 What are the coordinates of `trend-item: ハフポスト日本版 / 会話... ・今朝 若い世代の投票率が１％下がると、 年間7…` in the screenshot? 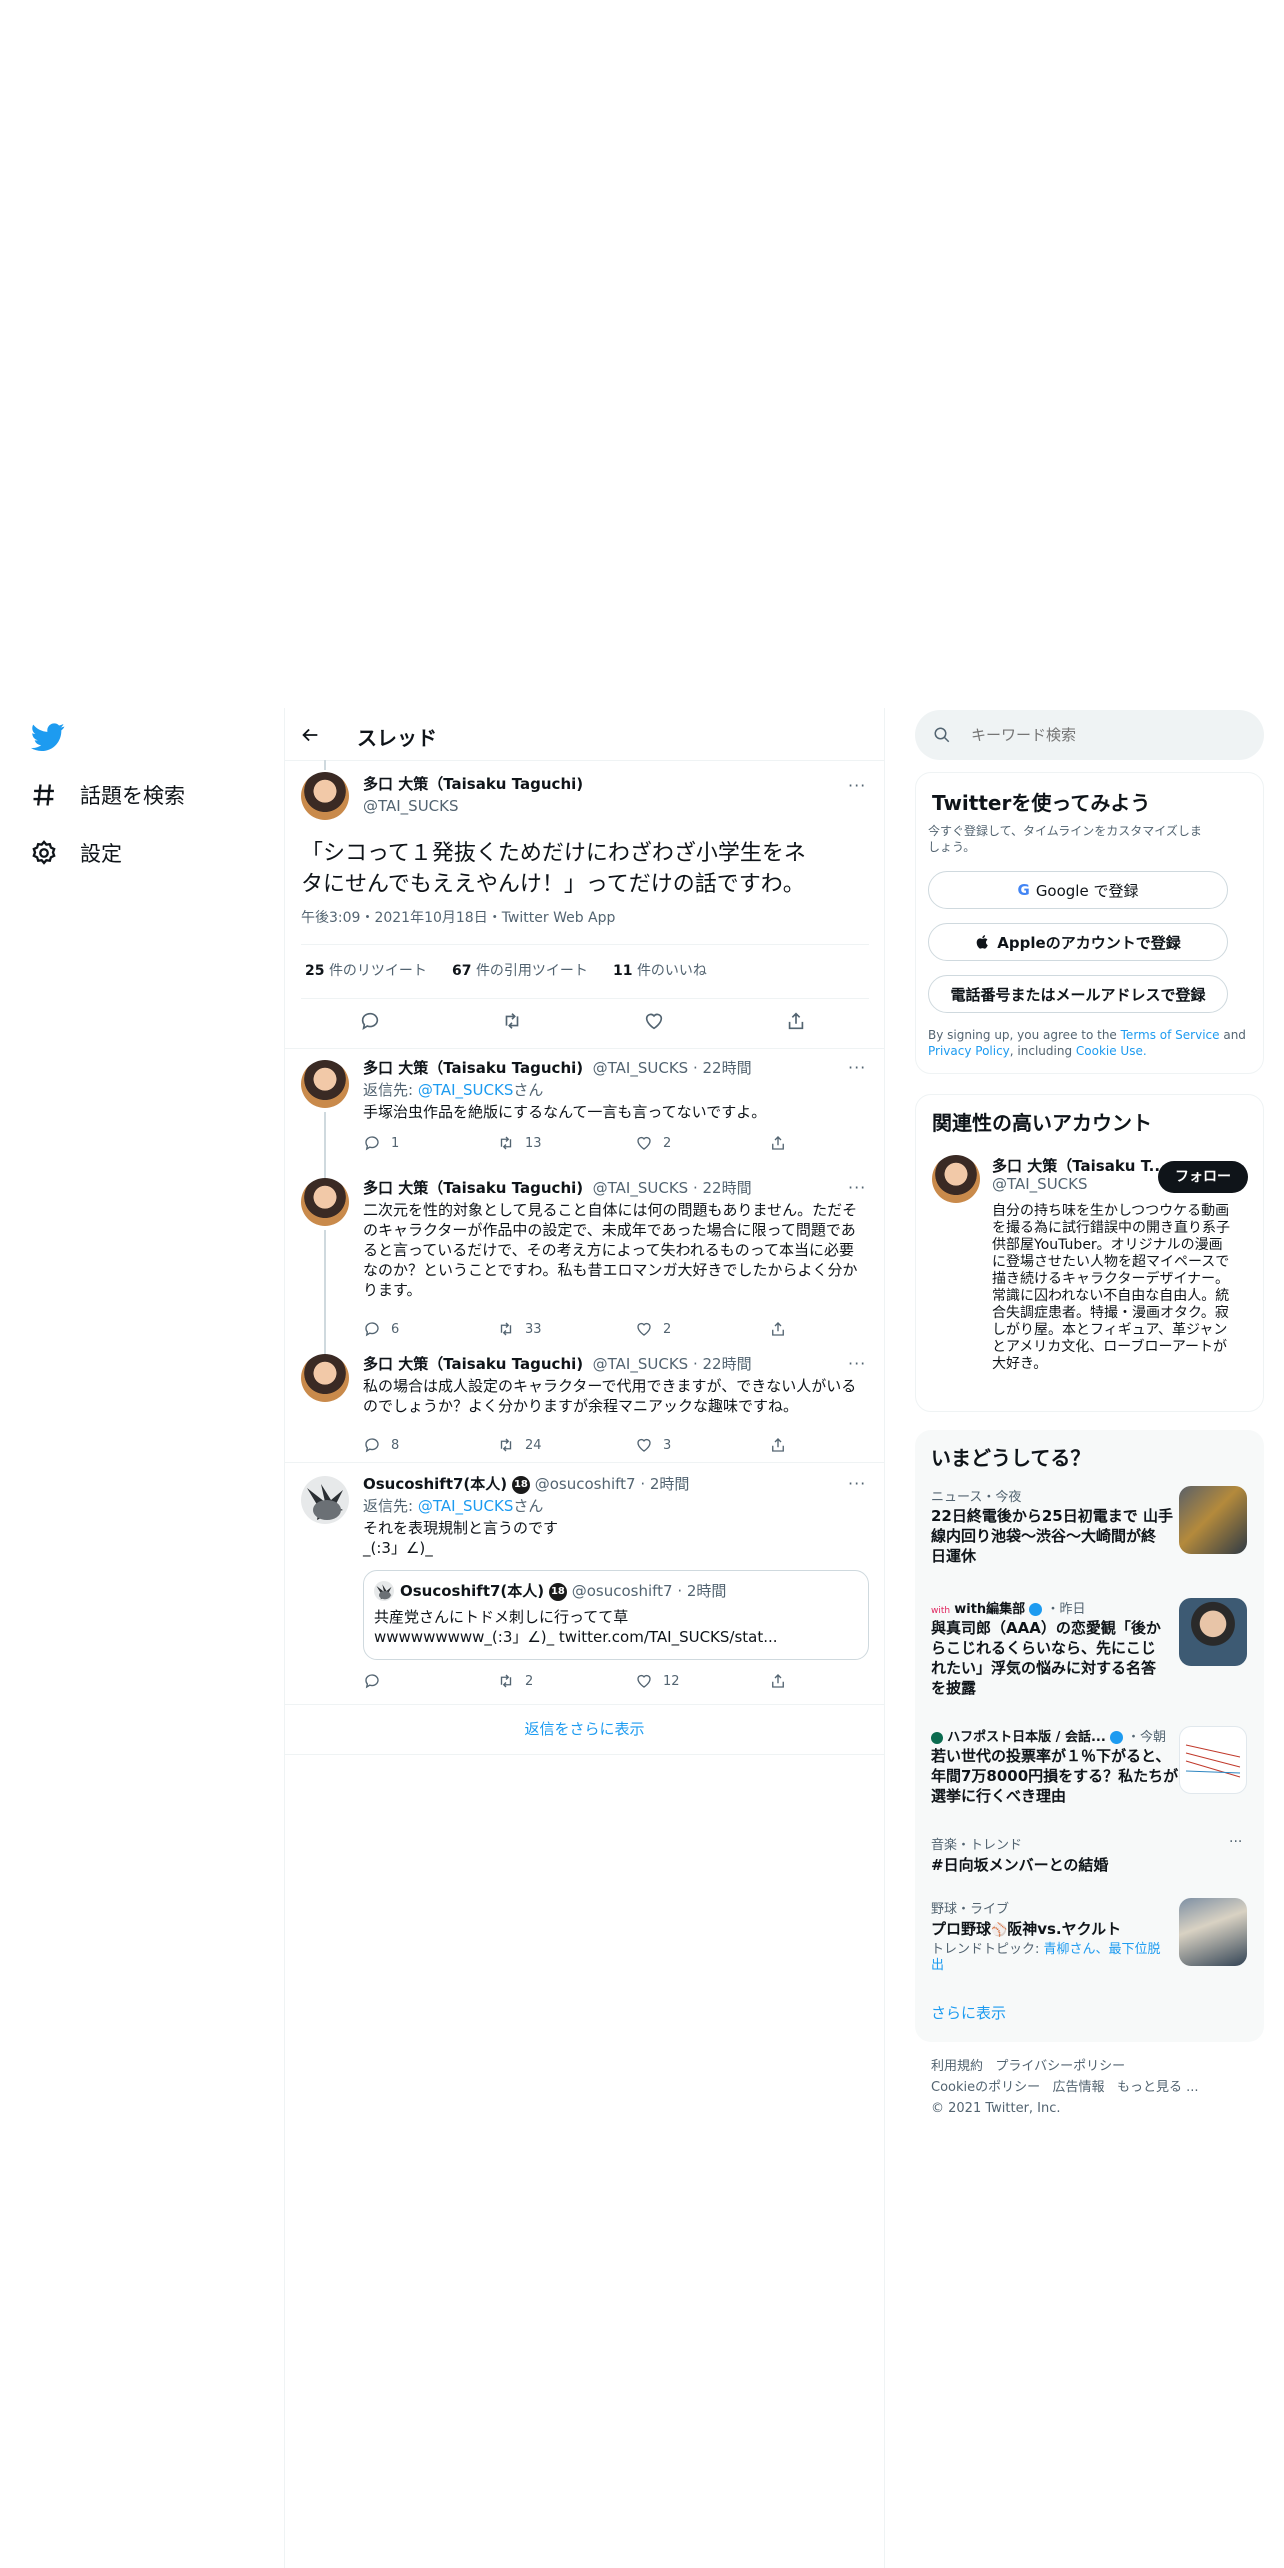 It's located at (1089, 1772).